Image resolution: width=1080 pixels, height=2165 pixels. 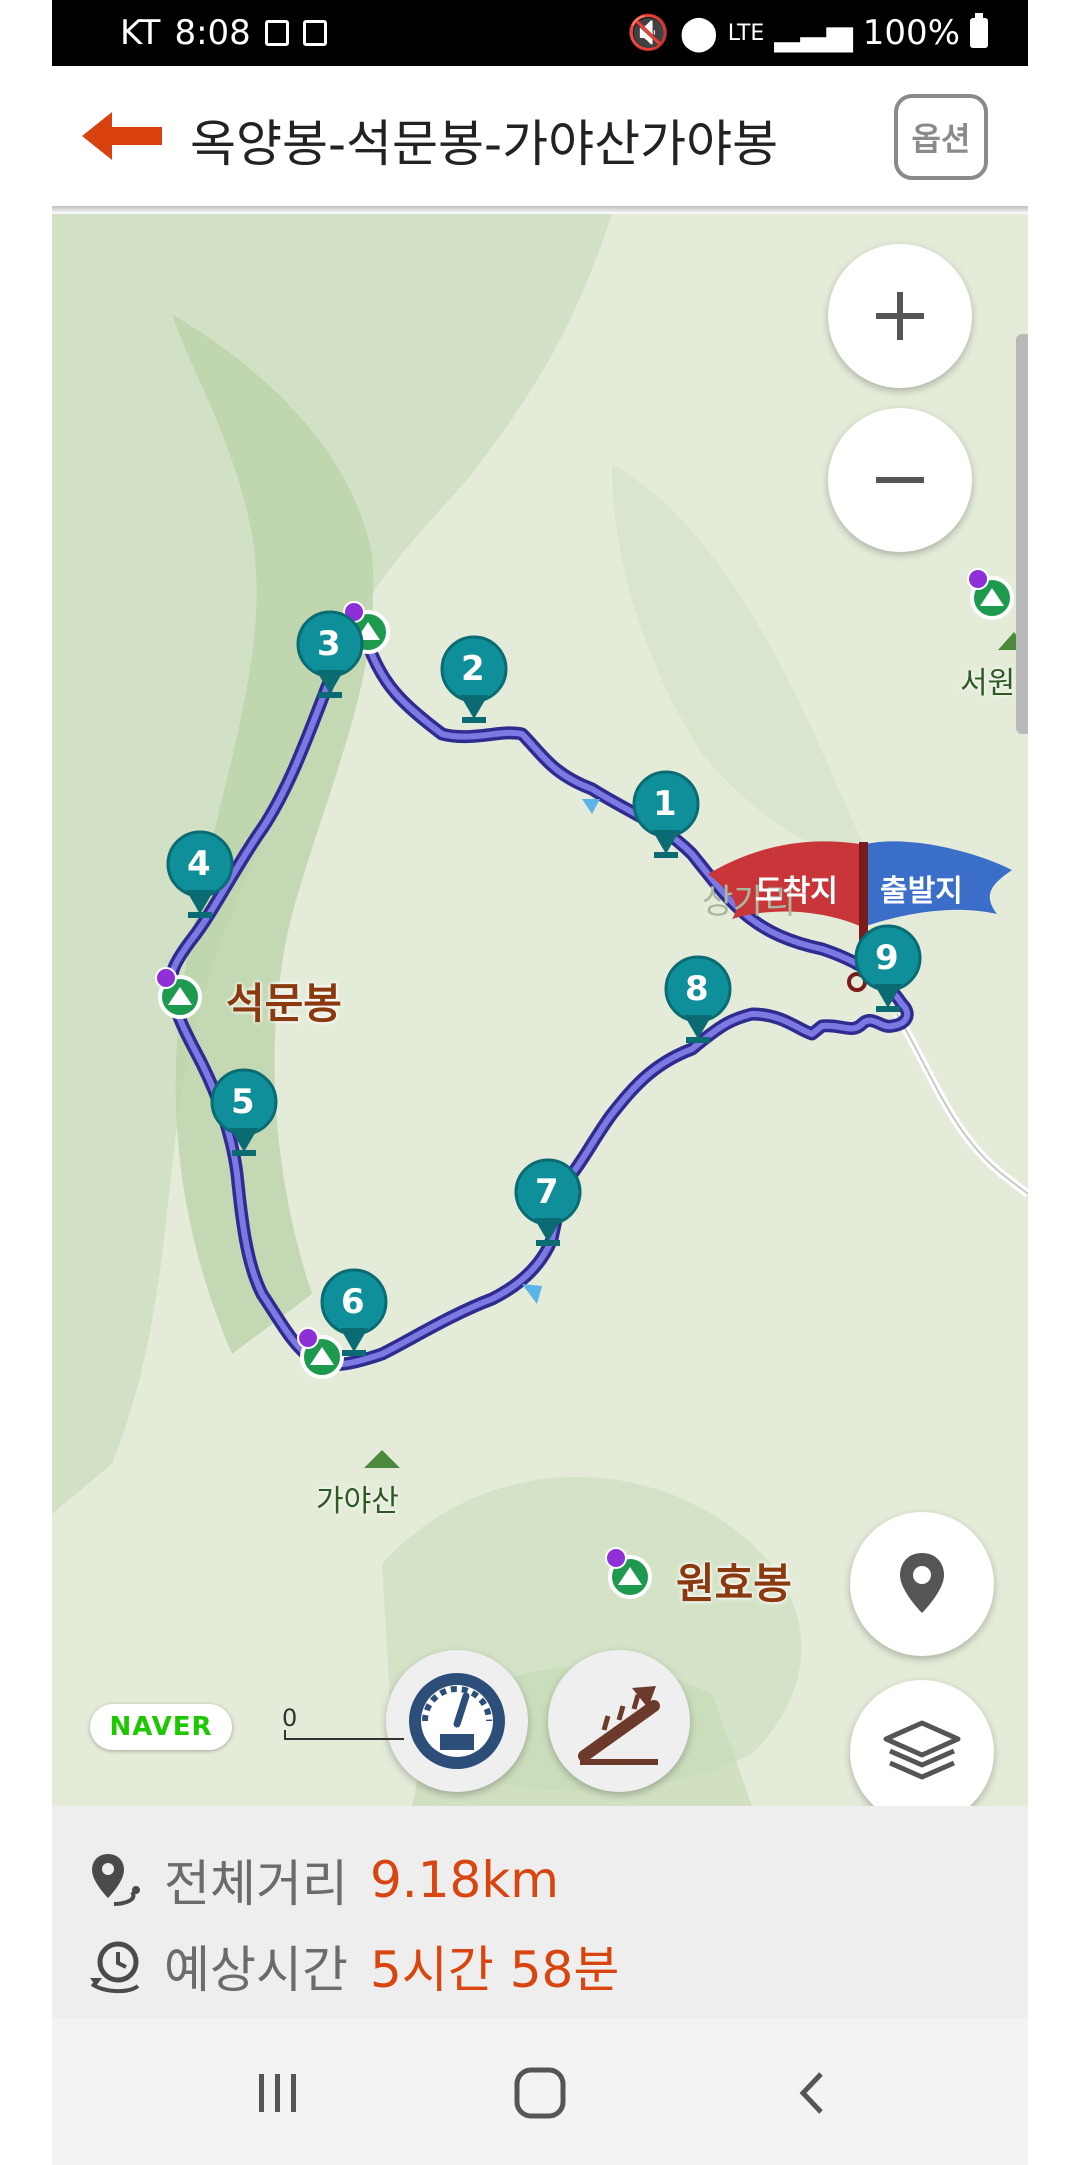 What do you see at coordinates (256, 1970) in the screenshot?
I see `time-label: 예상시간` at bounding box center [256, 1970].